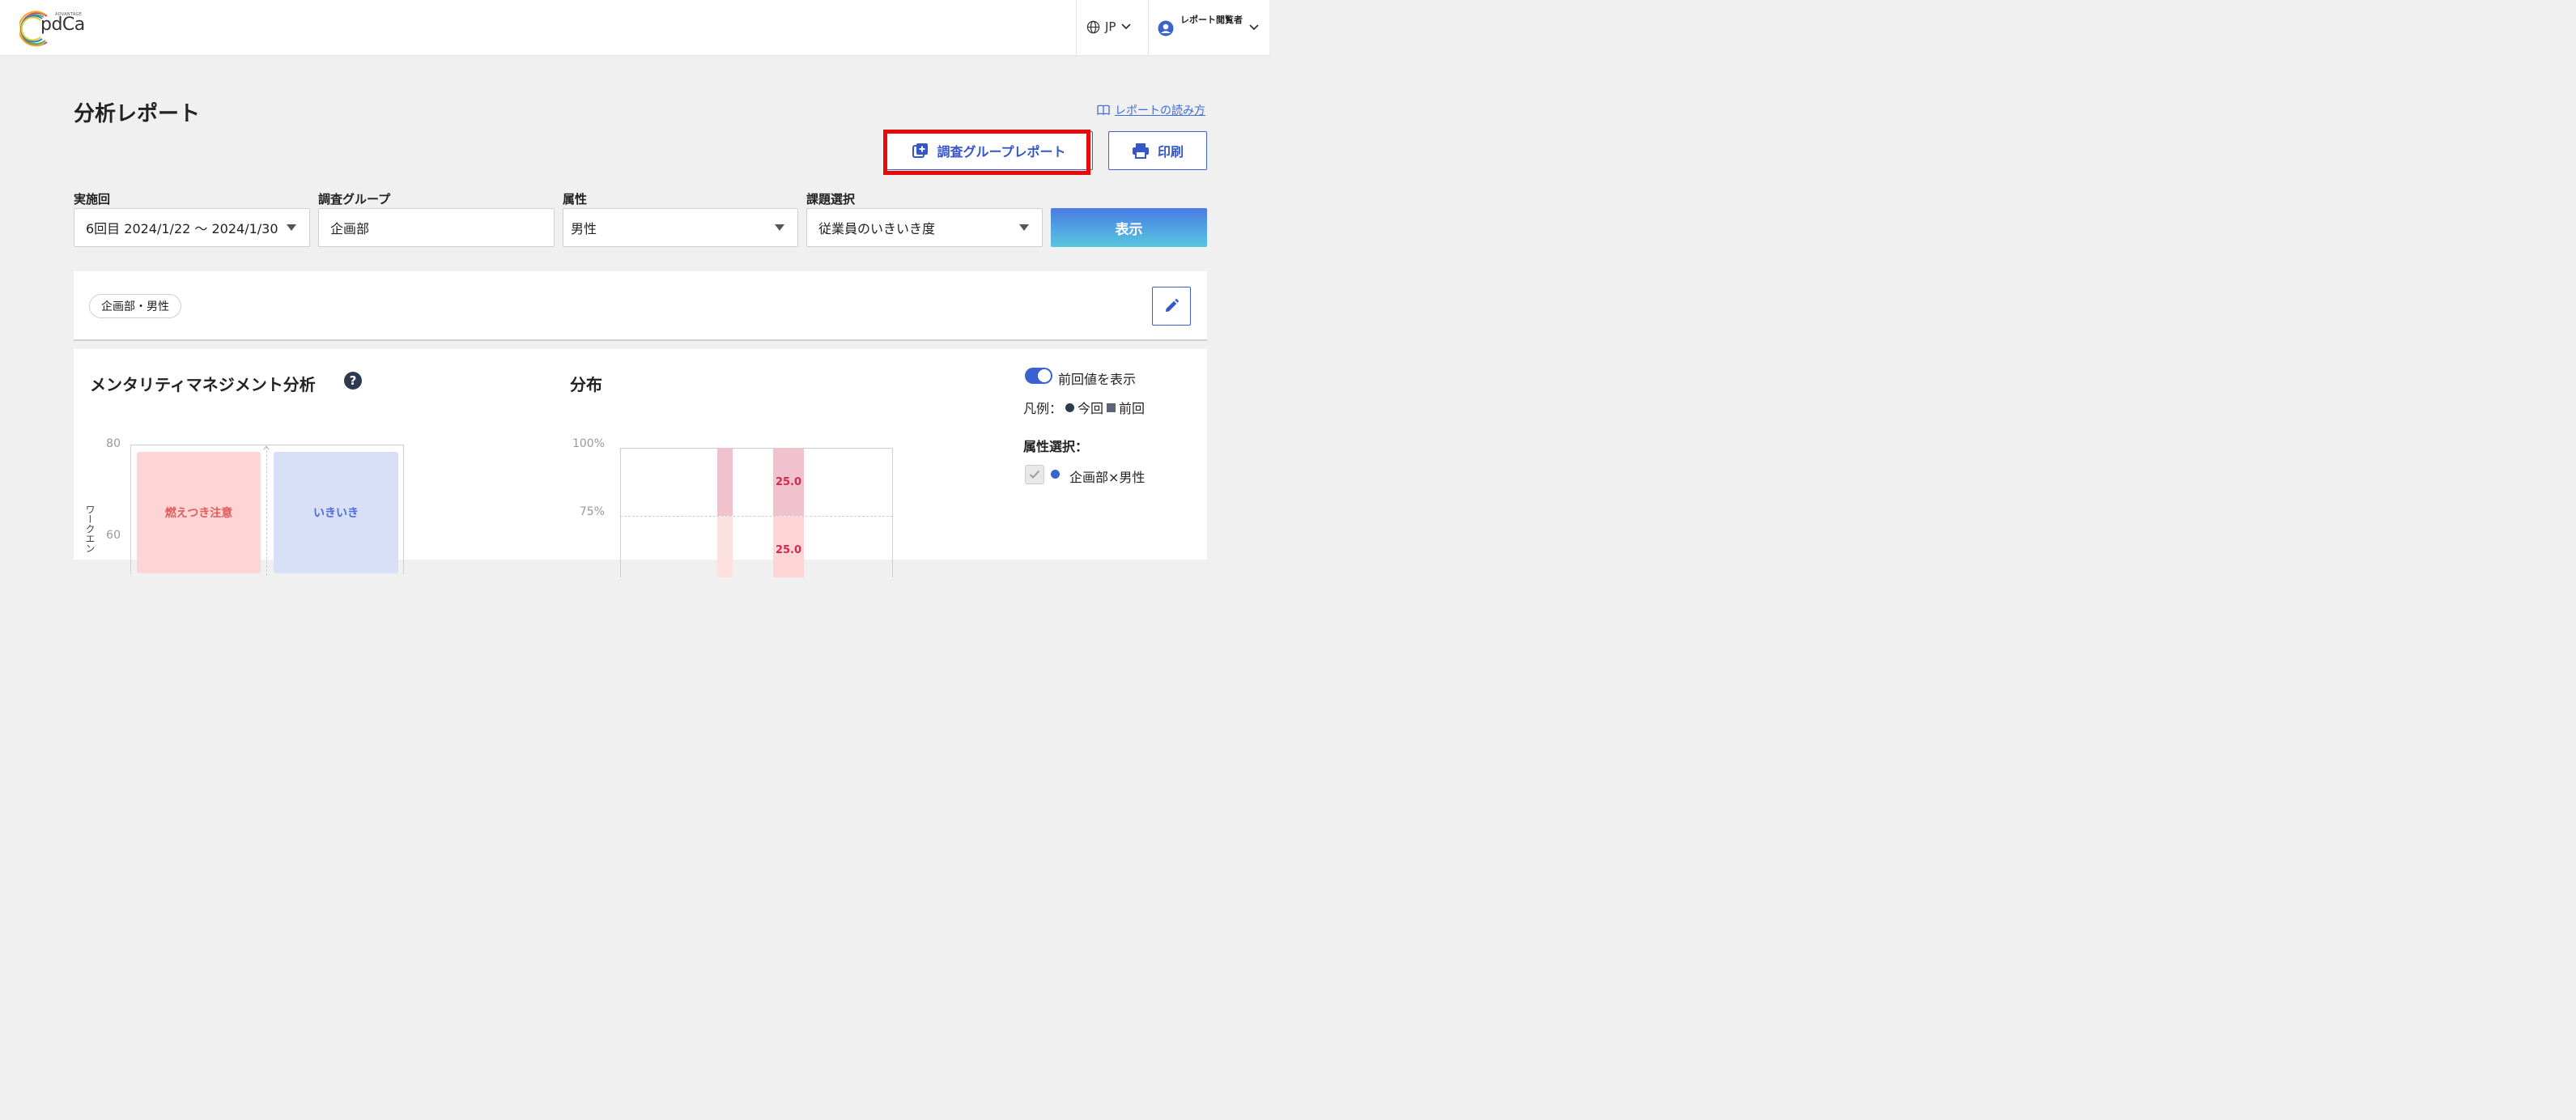  Describe the element at coordinates (203, 384) in the screenshot. I see `mentality-title: メンタリティマネジメント分析` at that location.